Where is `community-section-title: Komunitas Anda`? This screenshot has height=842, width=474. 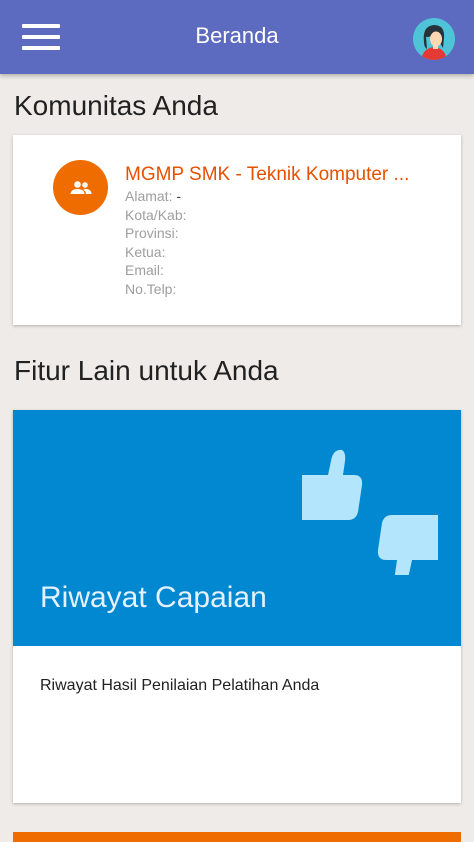
community-section-title: Komunitas Anda is located at coordinates (116, 105).